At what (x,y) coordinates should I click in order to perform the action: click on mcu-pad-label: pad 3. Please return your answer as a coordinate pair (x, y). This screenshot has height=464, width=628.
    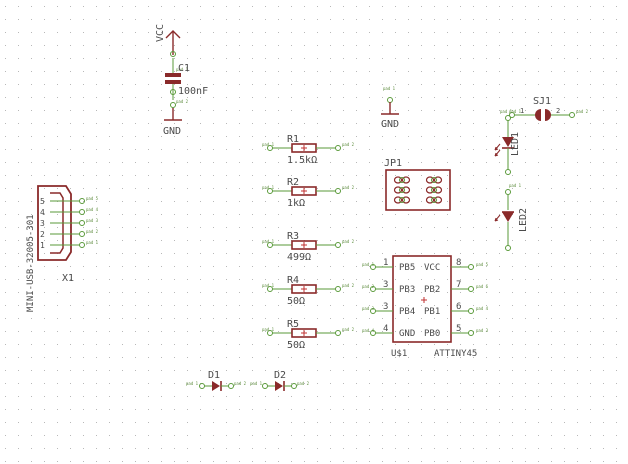
    Looking at the image, I should click on (368, 308).